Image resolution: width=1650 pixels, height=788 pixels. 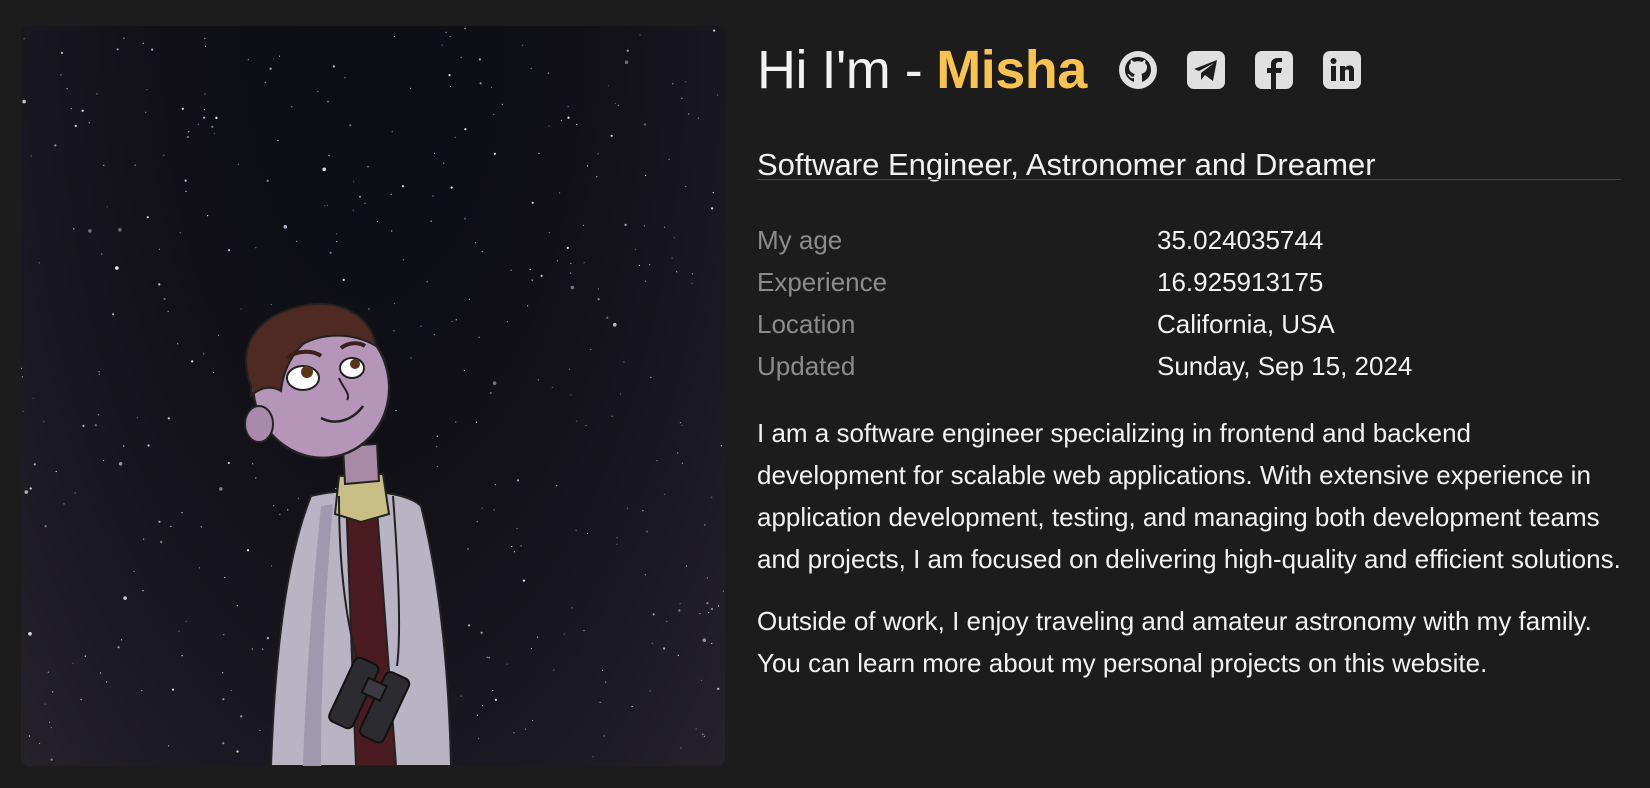 What do you see at coordinates (1206, 70) in the screenshot?
I see `telegram-link` at bounding box center [1206, 70].